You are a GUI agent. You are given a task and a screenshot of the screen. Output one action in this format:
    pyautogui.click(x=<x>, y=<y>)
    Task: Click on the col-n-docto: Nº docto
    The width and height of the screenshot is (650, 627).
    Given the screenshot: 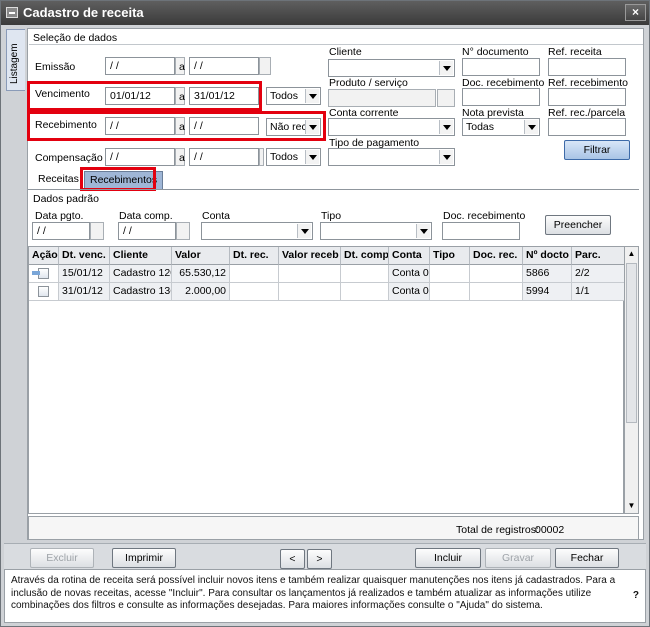 What is the action you would take?
    pyautogui.click(x=547, y=256)
    